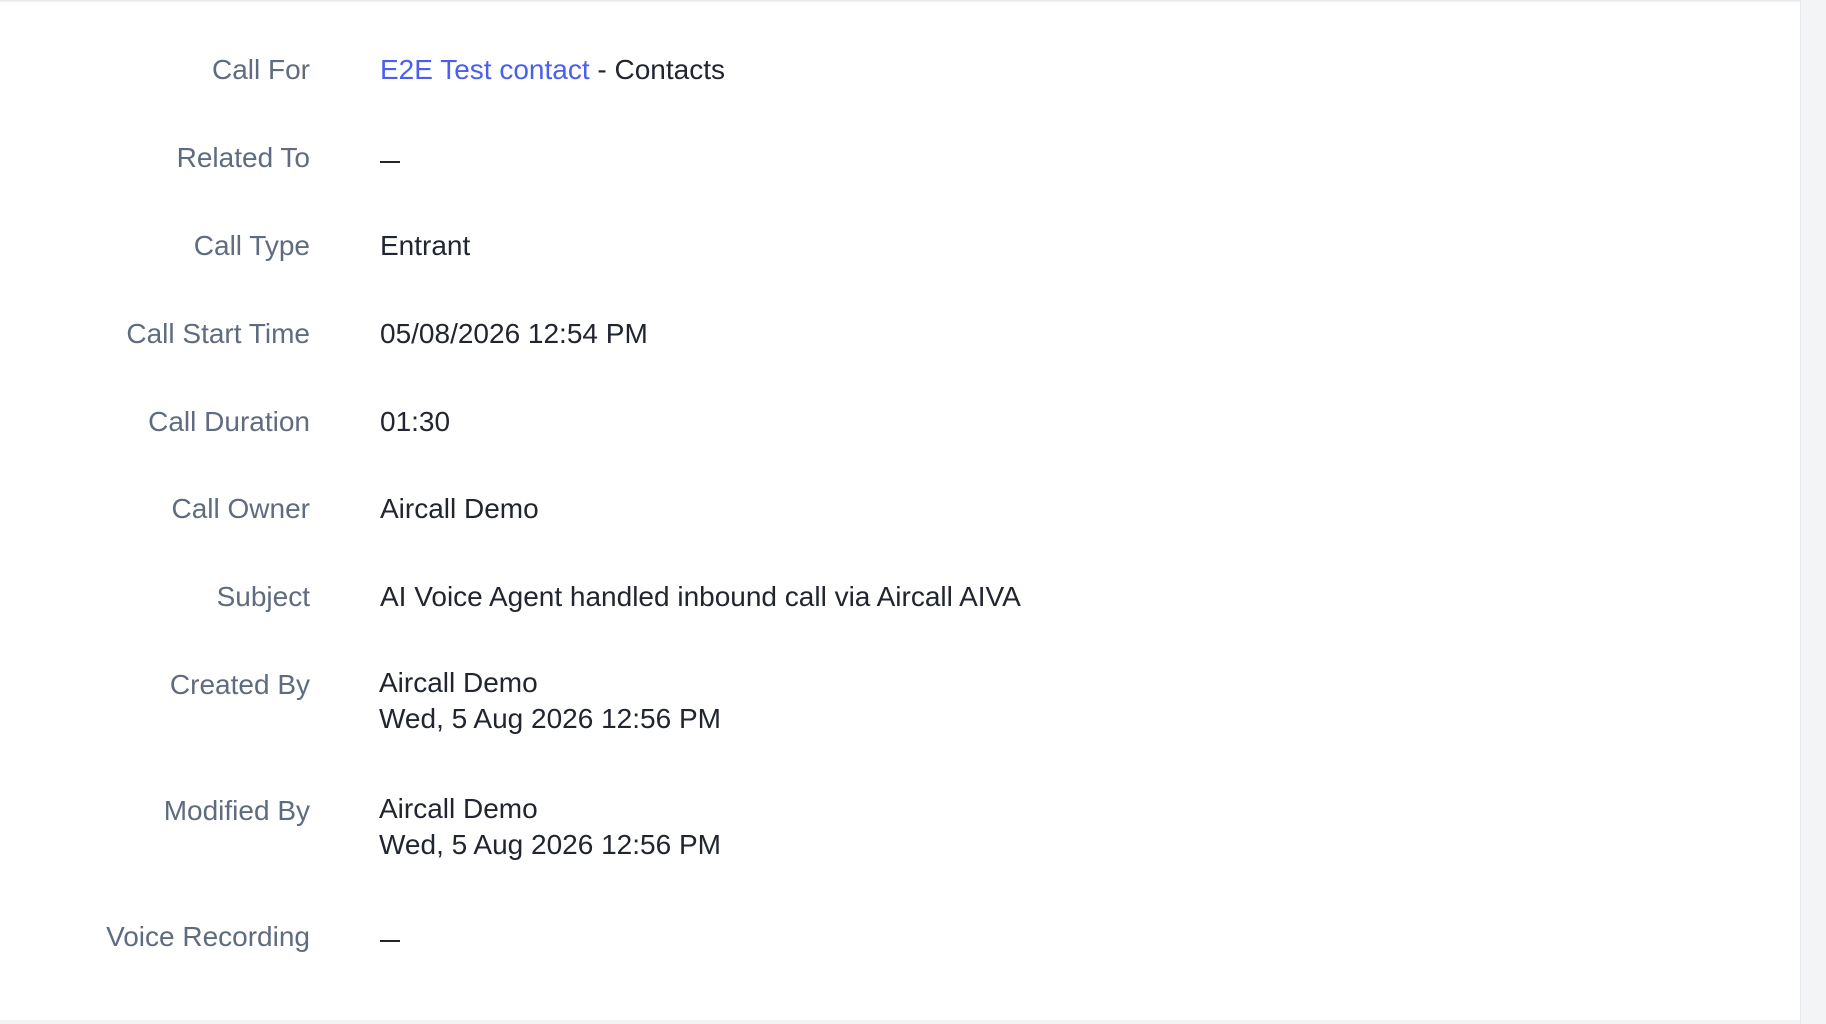 The height and width of the screenshot is (1024, 1826). What do you see at coordinates (657, 69) in the screenshot?
I see `module-suffix: - Contacts` at bounding box center [657, 69].